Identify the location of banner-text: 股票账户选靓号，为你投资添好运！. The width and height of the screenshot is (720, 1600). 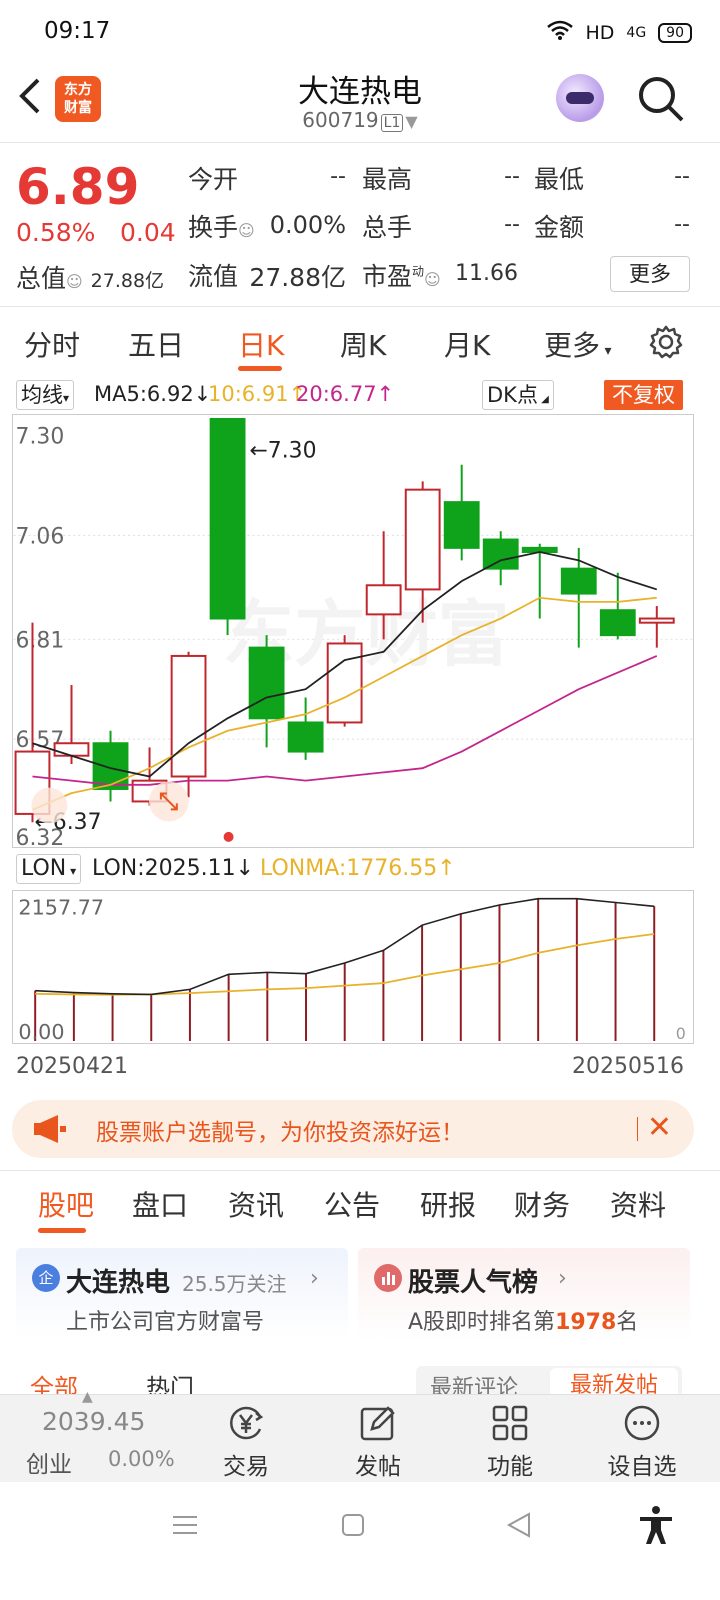
(280, 1133).